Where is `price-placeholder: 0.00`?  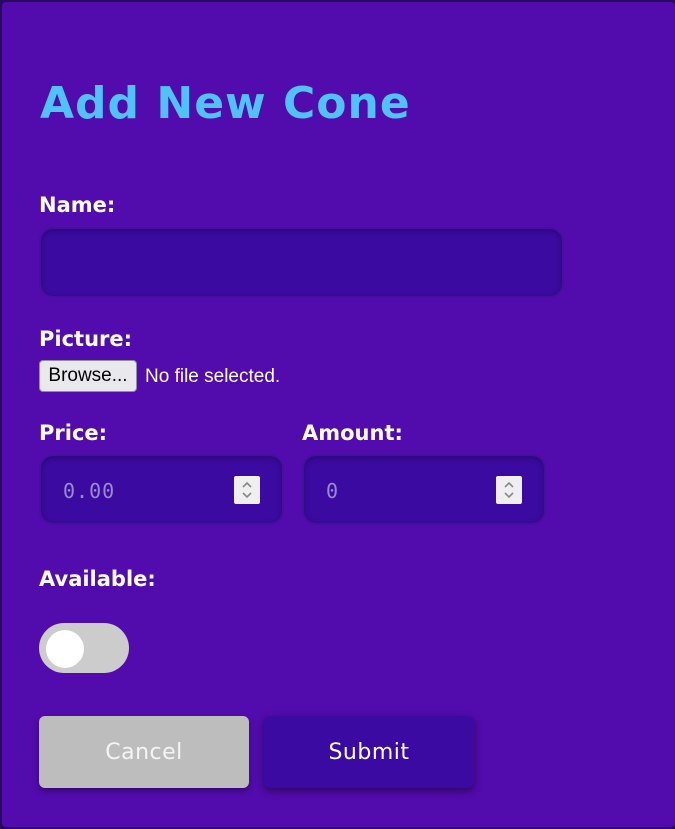 price-placeholder: 0.00 is located at coordinates (89, 491).